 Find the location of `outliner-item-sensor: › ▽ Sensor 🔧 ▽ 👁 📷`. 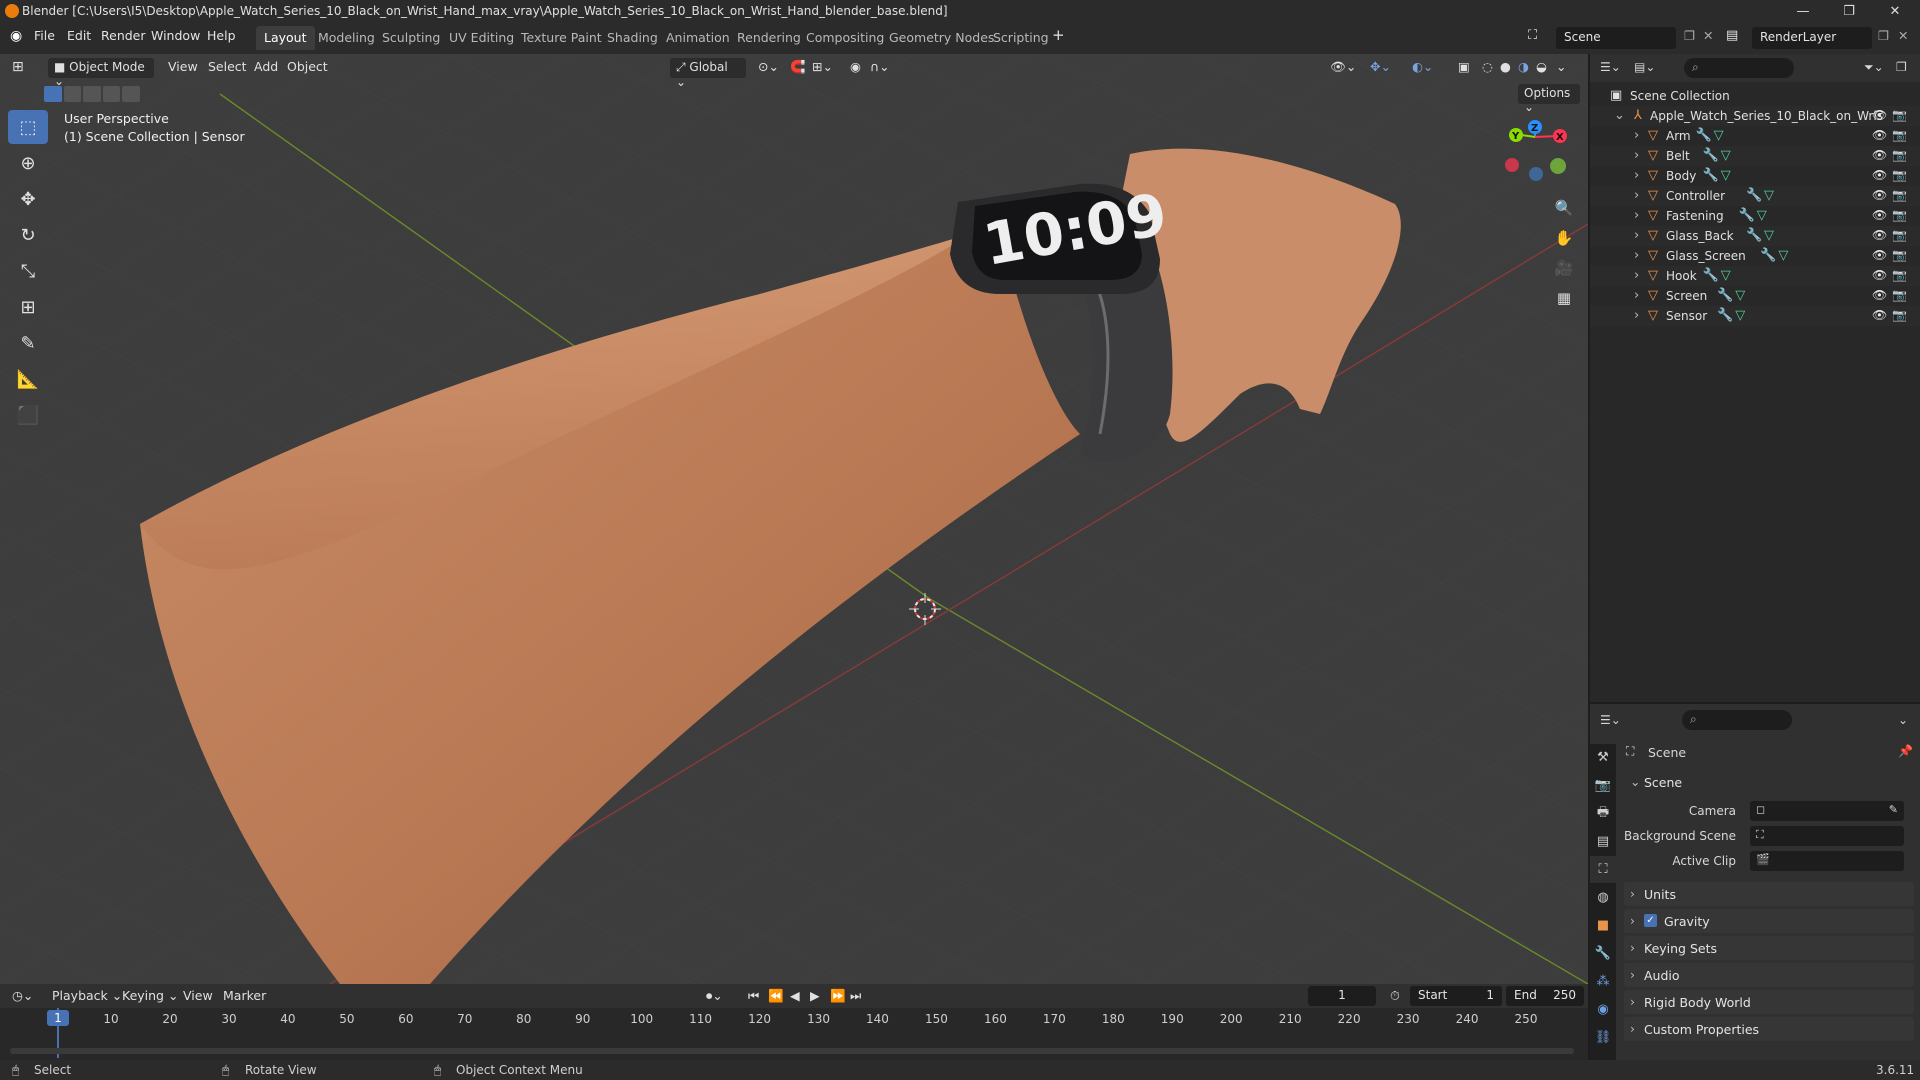

outliner-item-sensor: › ▽ Sensor 🔧 ▽ 👁 📷 is located at coordinates (1755, 316).